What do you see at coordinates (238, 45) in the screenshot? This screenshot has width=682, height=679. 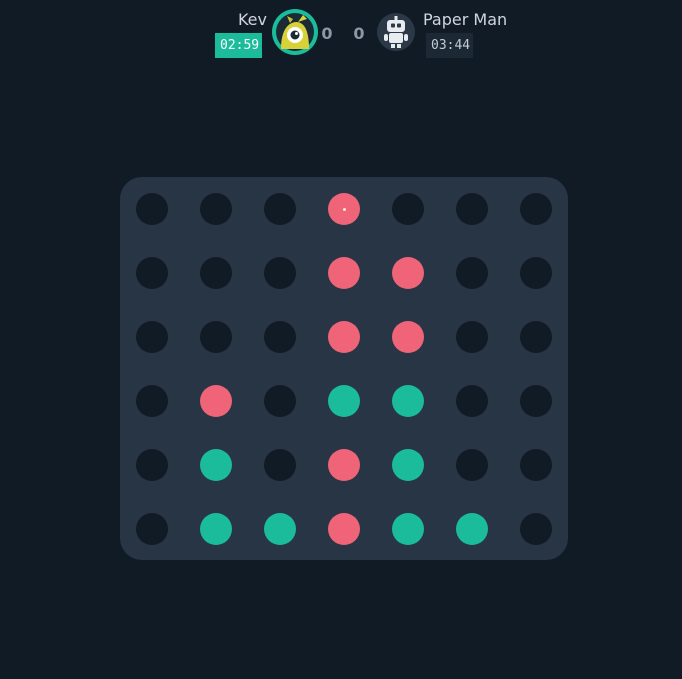 I see `player-one-timer: 02:59` at bounding box center [238, 45].